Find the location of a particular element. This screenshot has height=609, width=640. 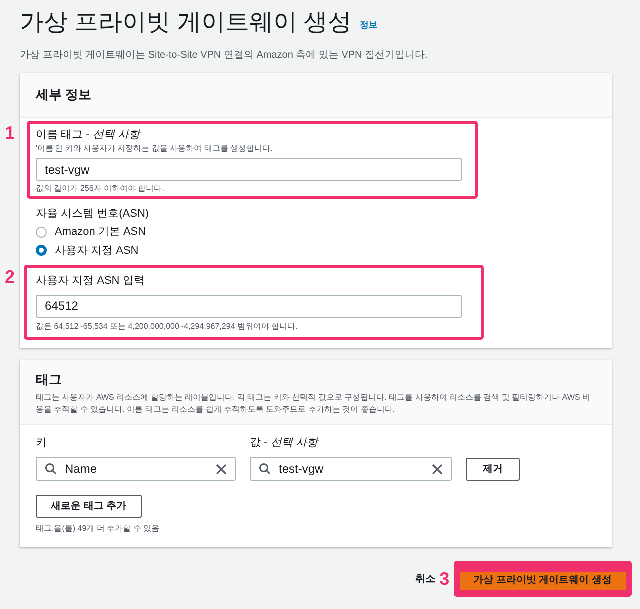

field-label: 자율 시스템 번호(ASN) is located at coordinates (93, 214).